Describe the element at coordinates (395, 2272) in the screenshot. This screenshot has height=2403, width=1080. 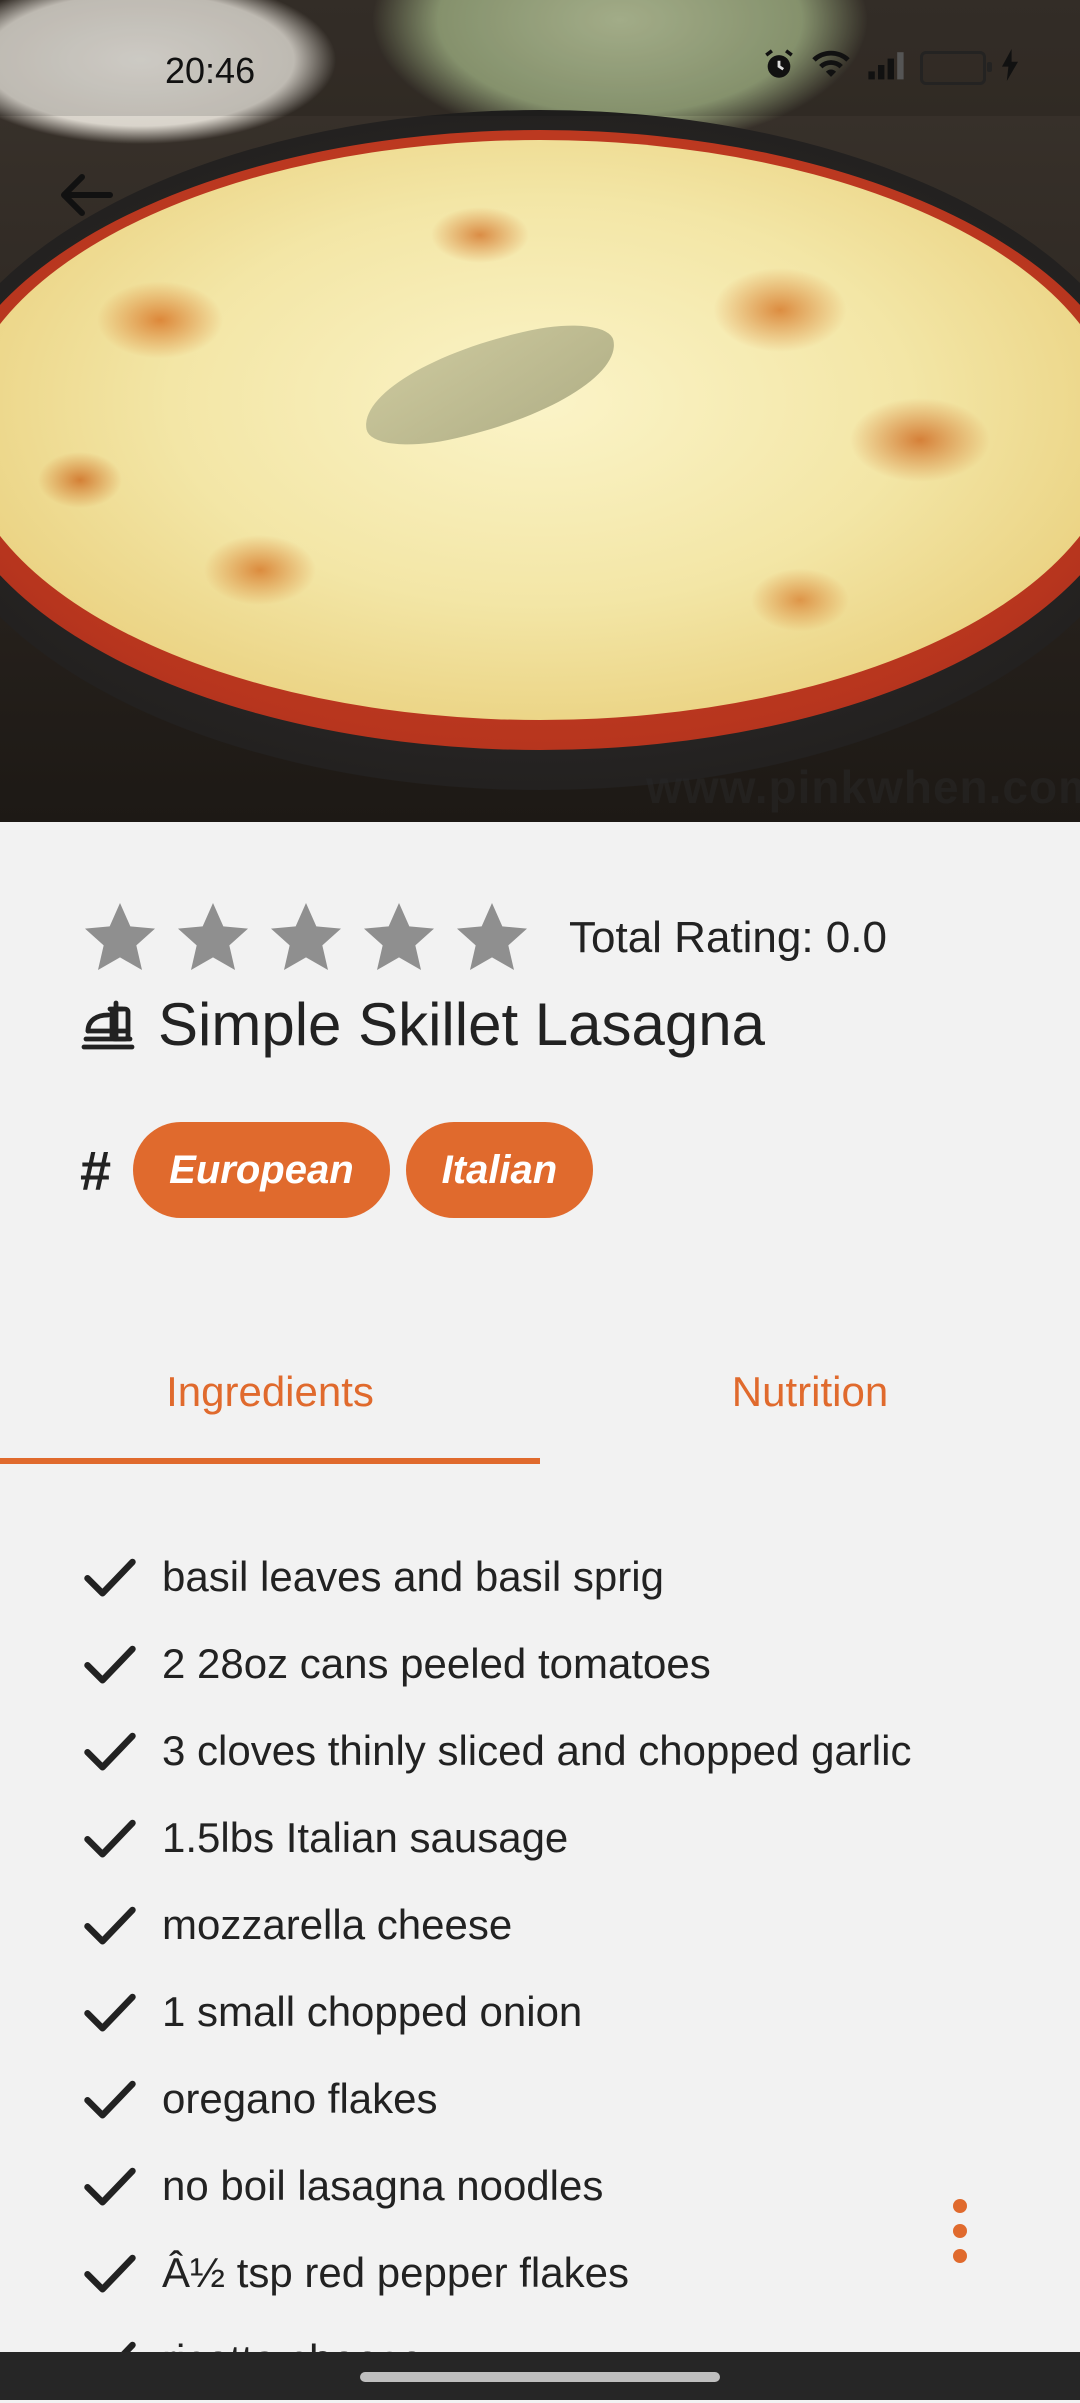
I see `ingredient-text: Â½ tsp red pepper flakes` at that location.